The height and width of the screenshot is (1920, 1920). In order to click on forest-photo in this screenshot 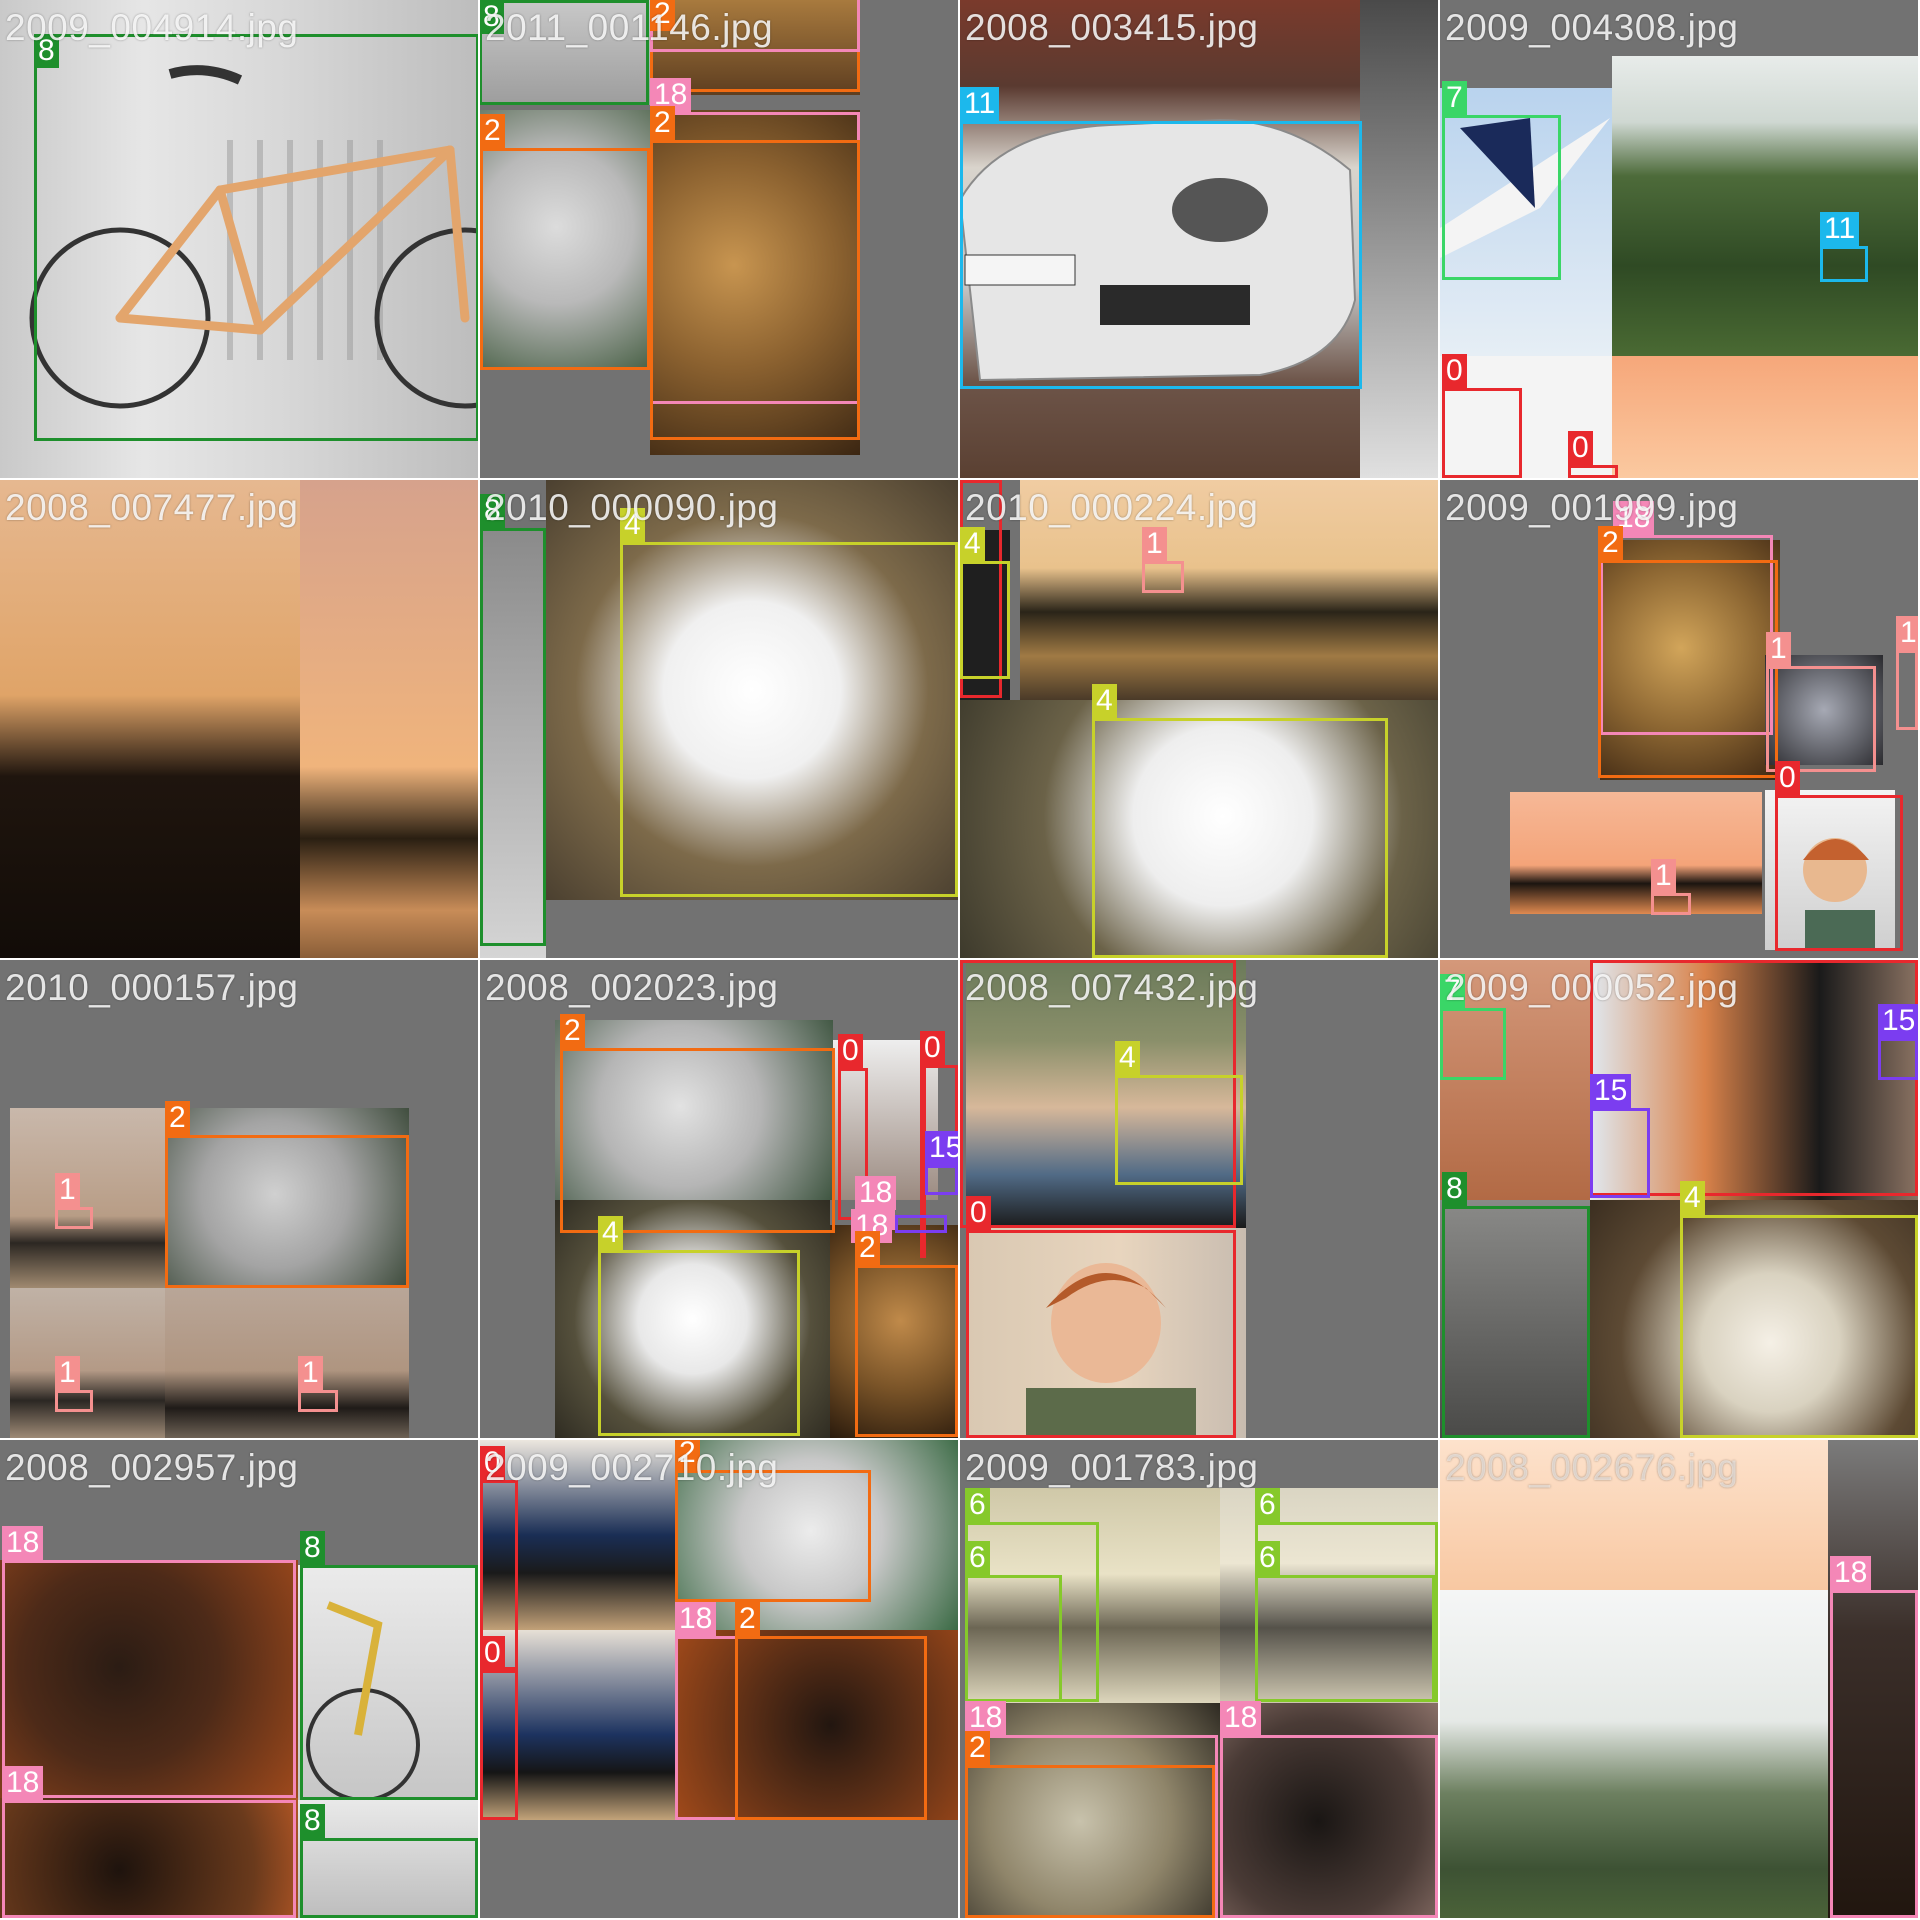, I will do `click(1634, 1754)`.